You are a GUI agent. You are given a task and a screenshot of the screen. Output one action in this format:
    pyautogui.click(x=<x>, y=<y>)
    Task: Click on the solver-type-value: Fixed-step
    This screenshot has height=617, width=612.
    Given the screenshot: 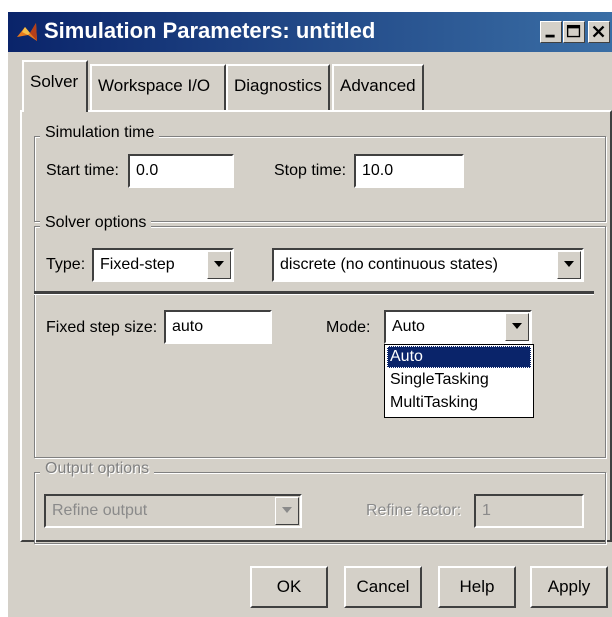 What is the action you would take?
    pyautogui.click(x=137, y=264)
    